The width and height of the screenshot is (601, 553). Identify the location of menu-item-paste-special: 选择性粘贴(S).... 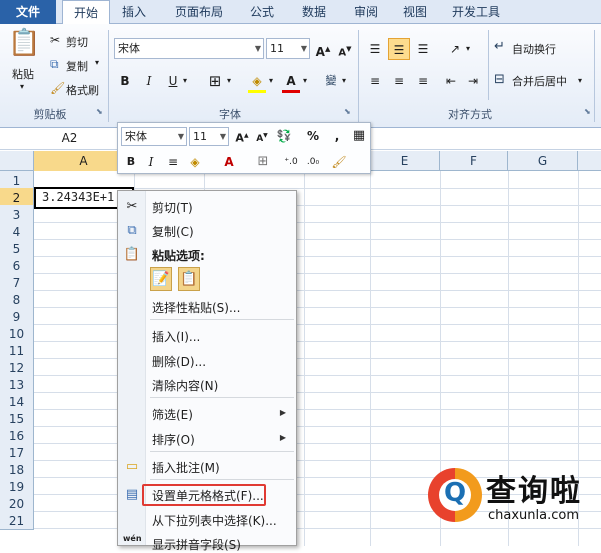
(196, 307).